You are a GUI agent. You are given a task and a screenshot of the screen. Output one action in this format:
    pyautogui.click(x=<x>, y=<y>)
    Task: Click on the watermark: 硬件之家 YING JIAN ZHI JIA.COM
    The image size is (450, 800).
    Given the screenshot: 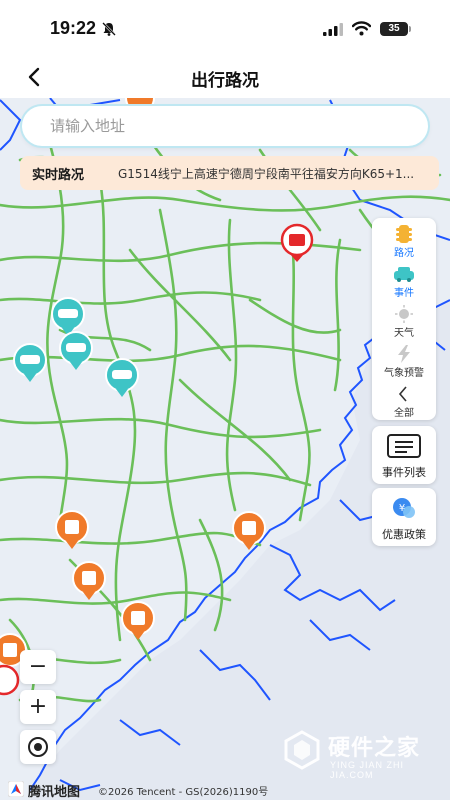 What is the action you would take?
    pyautogui.click(x=362, y=754)
    